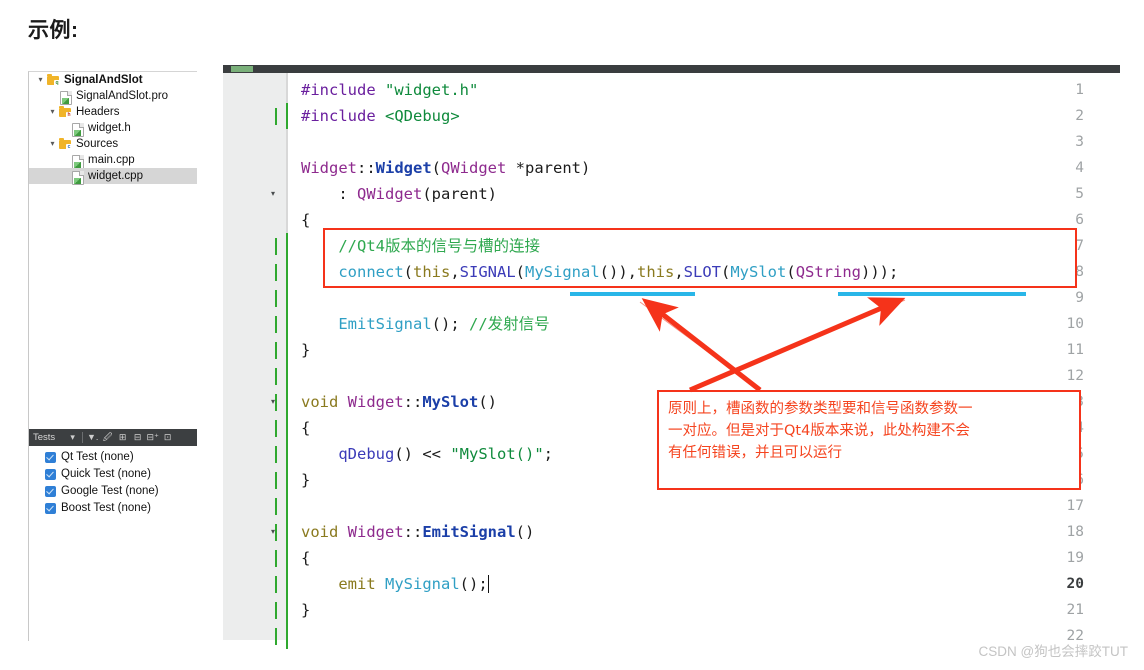 This screenshot has width=1144, height=670. Describe the element at coordinates (113, 144) in the screenshot. I see `tree-item-sources: ▾ c Sources` at that location.